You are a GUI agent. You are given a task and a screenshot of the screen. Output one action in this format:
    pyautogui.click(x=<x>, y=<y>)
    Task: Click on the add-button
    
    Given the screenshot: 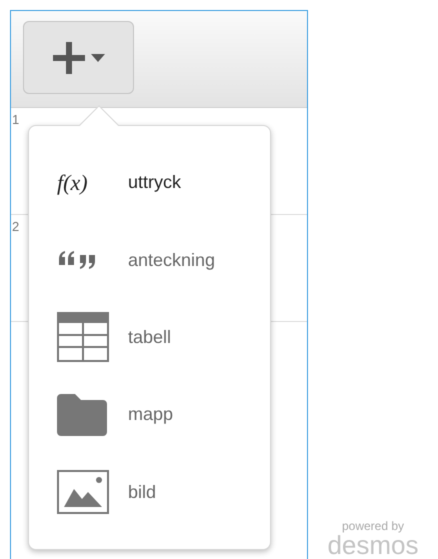 What is the action you would take?
    pyautogui.click(x=78, y=57)
    